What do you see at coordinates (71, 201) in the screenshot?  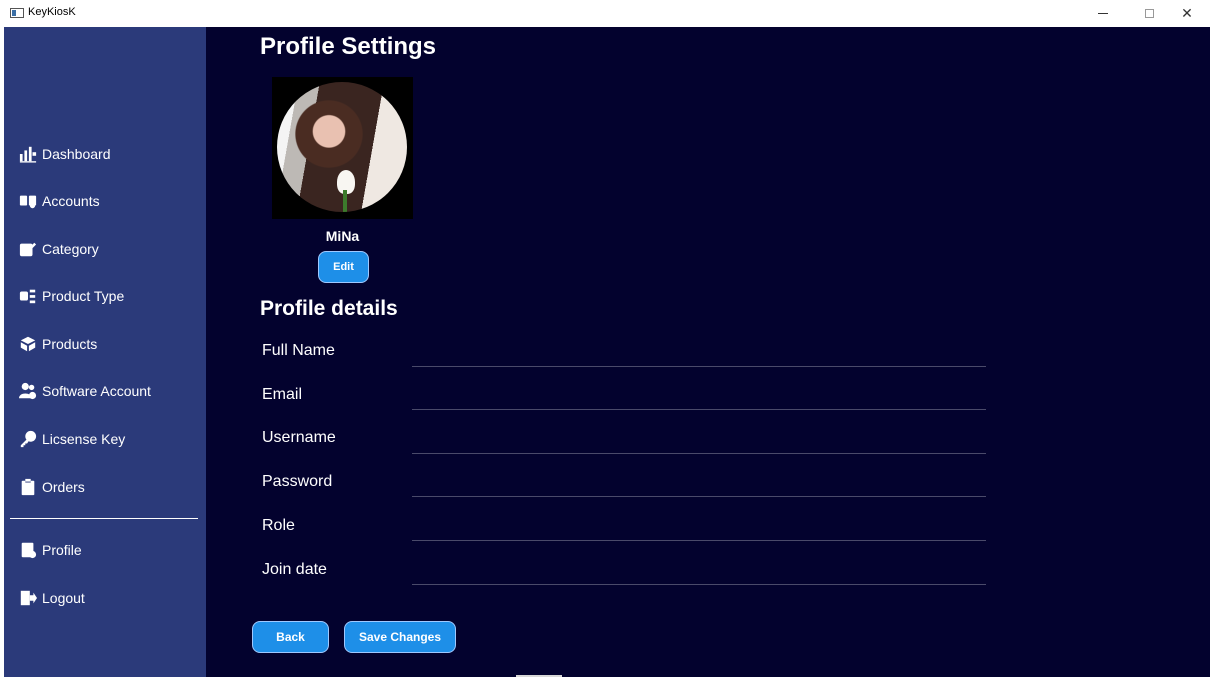 I see `sidebar-item-label: Accounts` at bounding box center [71, 201].